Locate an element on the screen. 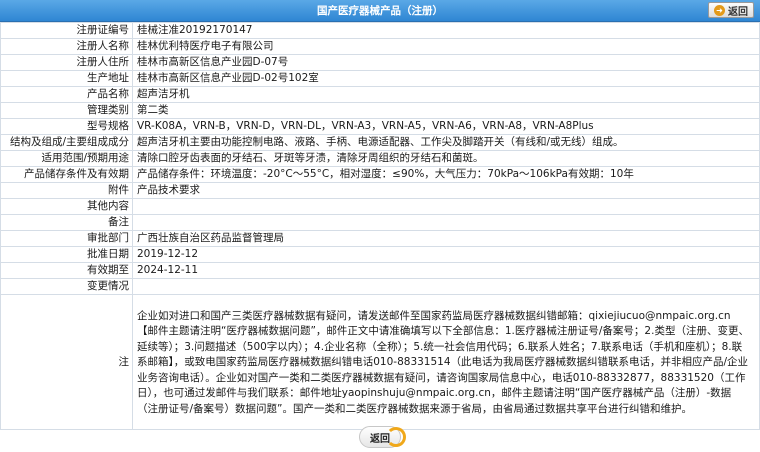 The height and width of the screenshot is (452, 760). table-row: 批准日期 2019-12-12 is located at coordinates (380, 254).